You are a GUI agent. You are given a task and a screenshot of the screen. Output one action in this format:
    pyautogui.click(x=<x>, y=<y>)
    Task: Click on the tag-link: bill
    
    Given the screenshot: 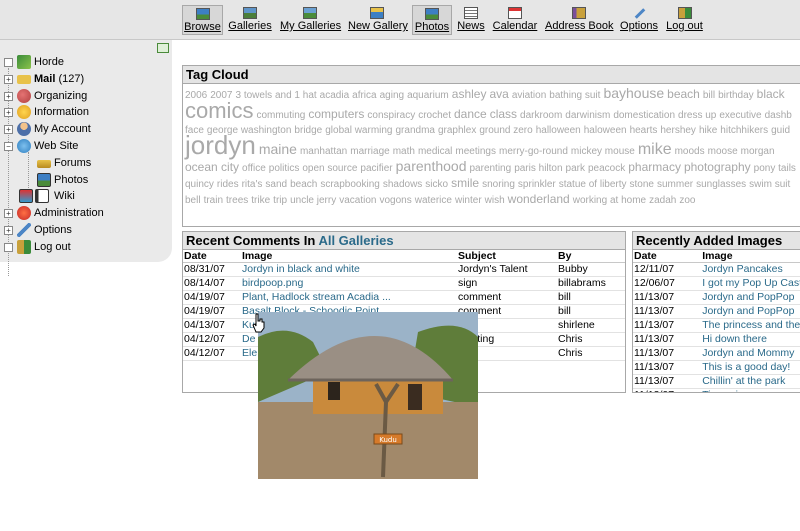 What is the action you would take?
    pyautogui.click(x=709, y=95)
    